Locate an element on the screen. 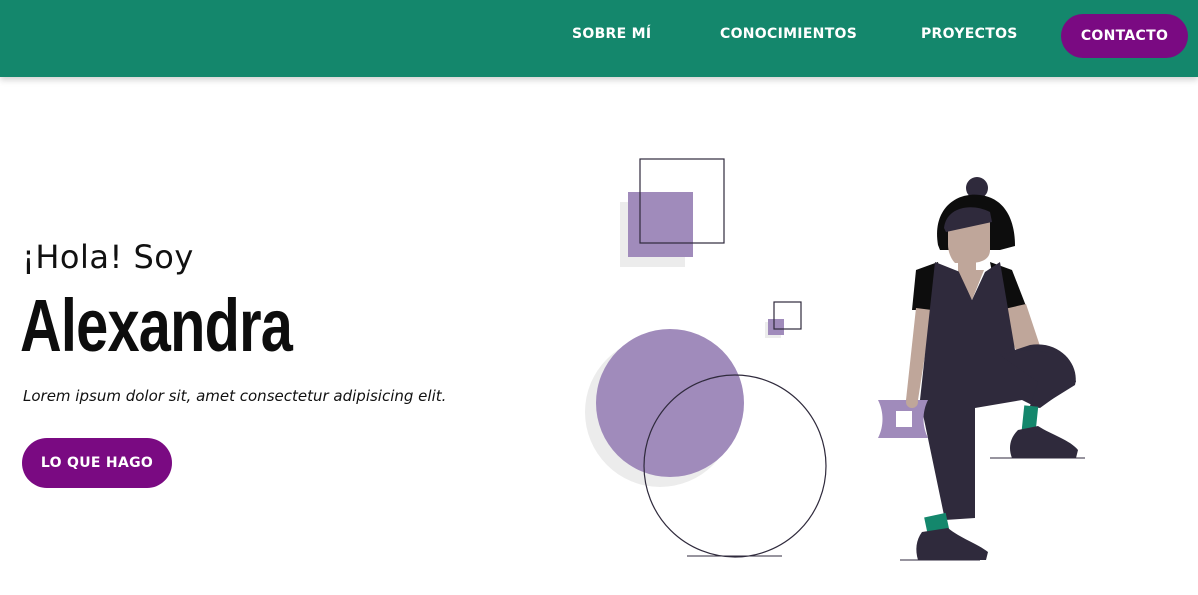  what-i-do-button: LO QUE HAGO is located at coordinates (97, 463).